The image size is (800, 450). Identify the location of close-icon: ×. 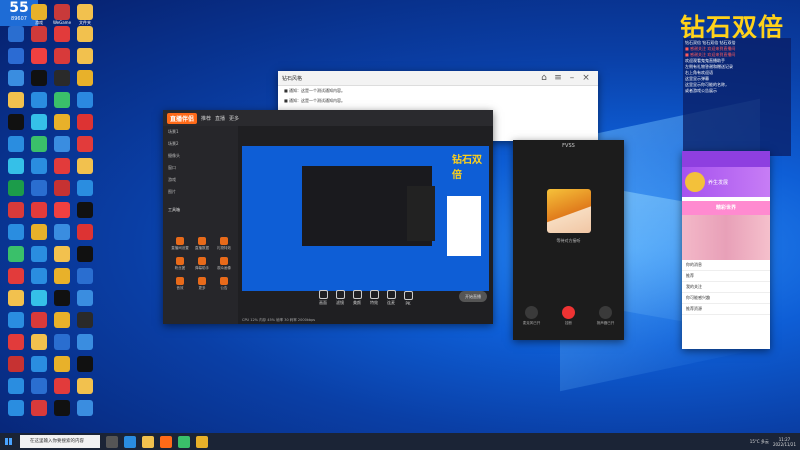
(586, 78).